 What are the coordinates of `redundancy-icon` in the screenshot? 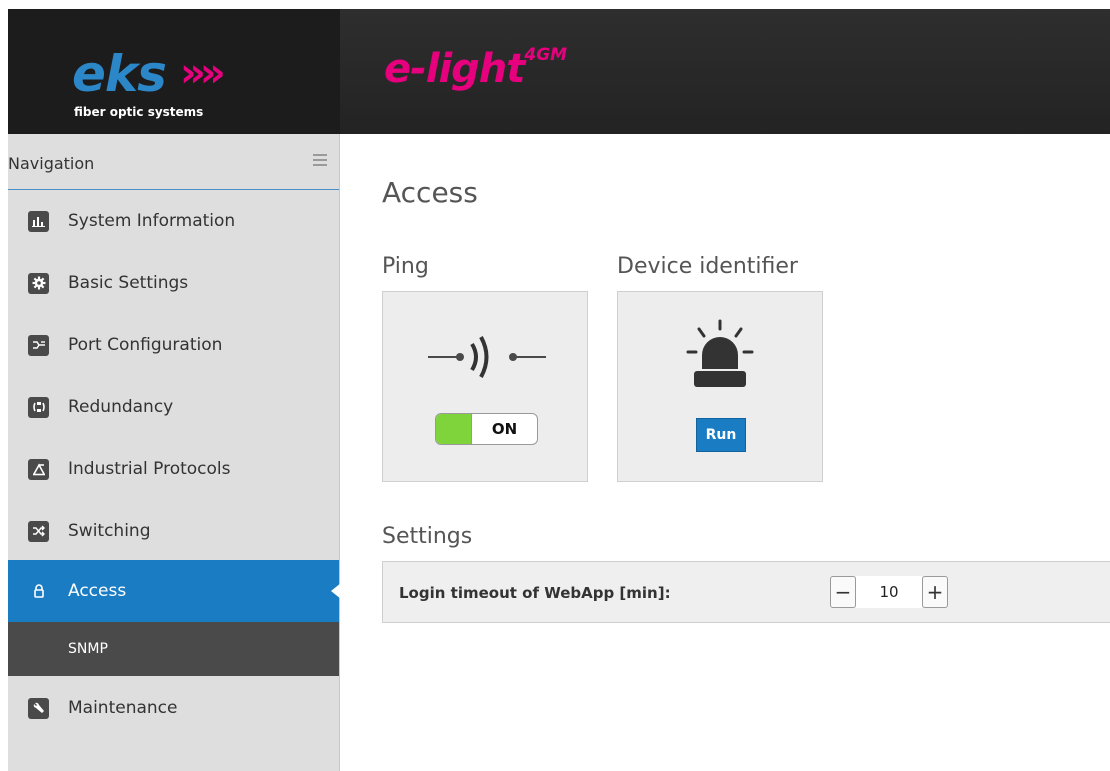 It's located at (38, 407).